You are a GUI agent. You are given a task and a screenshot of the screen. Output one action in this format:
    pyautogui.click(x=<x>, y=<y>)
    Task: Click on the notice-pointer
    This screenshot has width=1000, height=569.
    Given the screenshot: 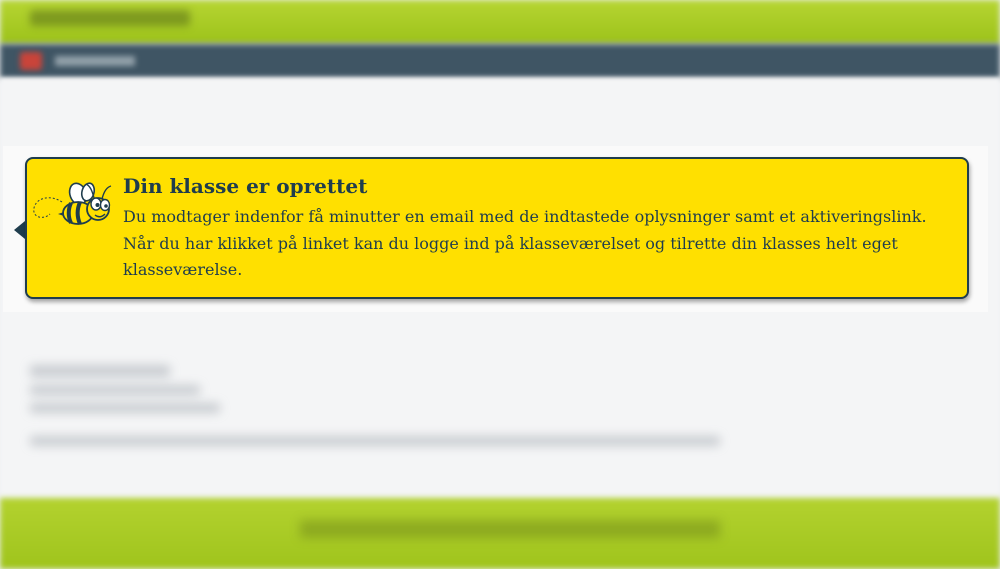 What is the action you would take?
    pyautogui.click(x=19, y=230)
    